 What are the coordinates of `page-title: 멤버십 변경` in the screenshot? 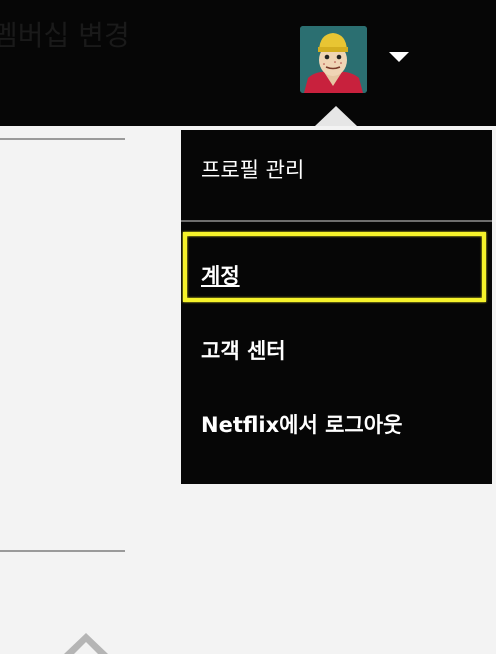 It's located at (65, 35).